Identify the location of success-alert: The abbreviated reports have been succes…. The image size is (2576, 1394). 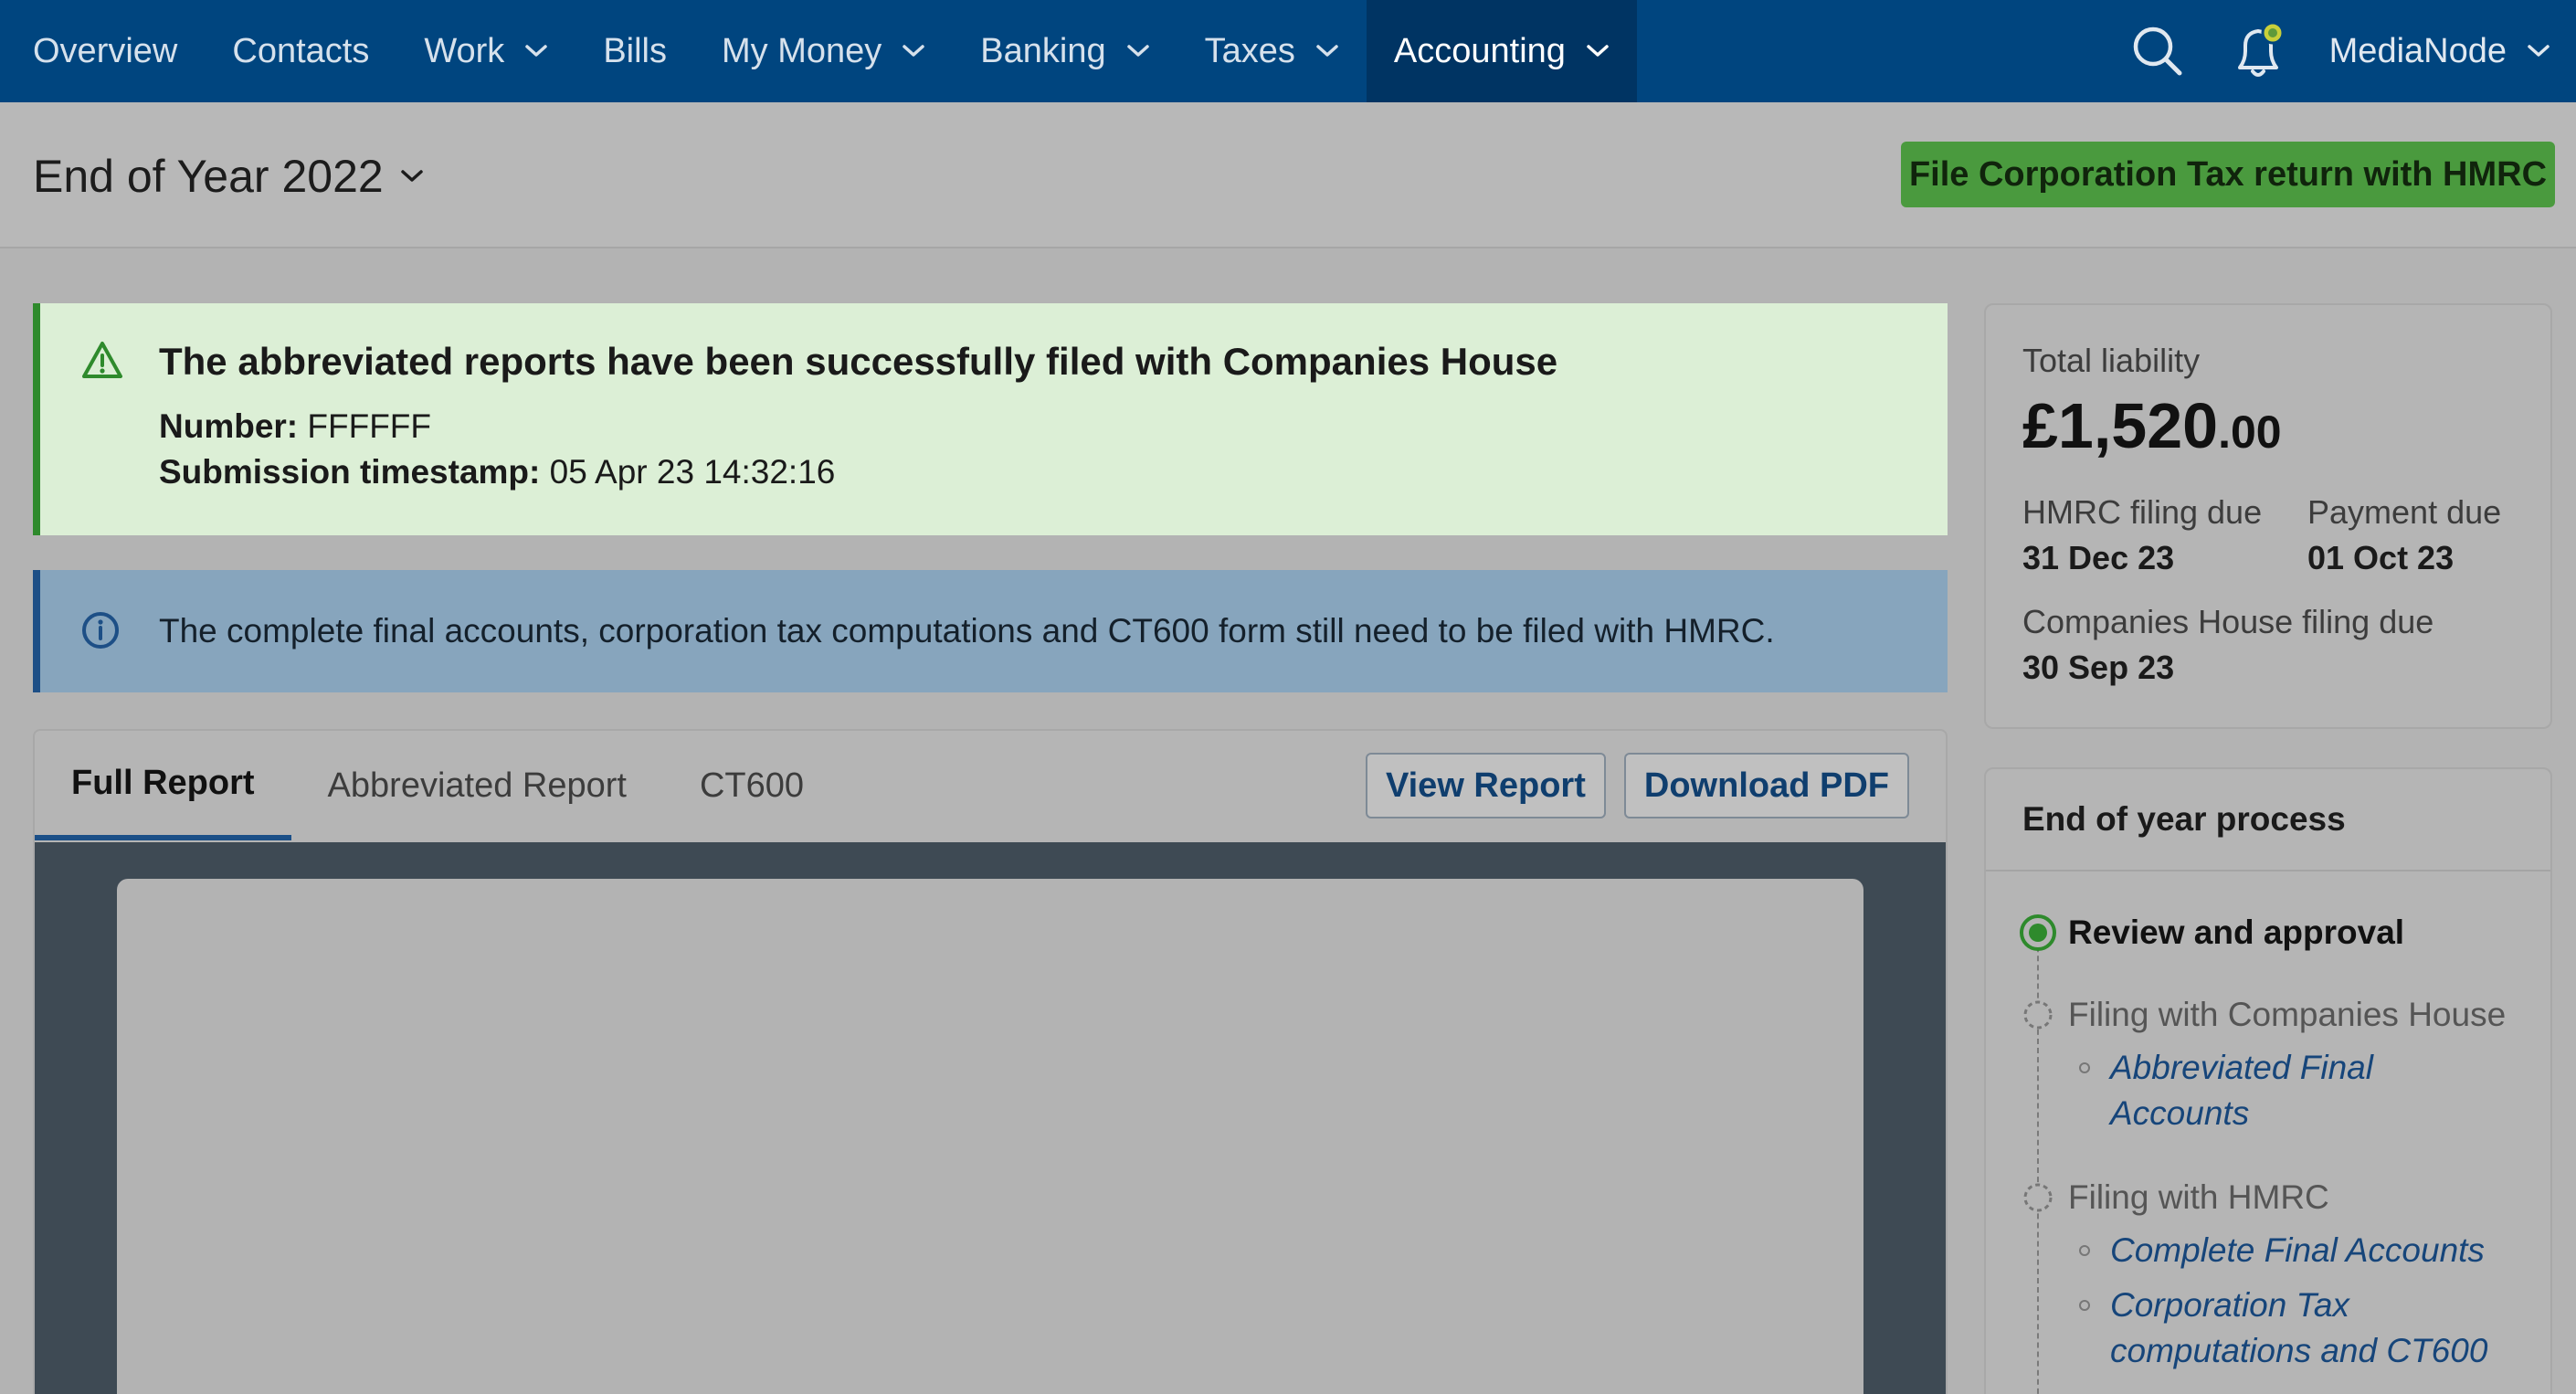
(990, 419).